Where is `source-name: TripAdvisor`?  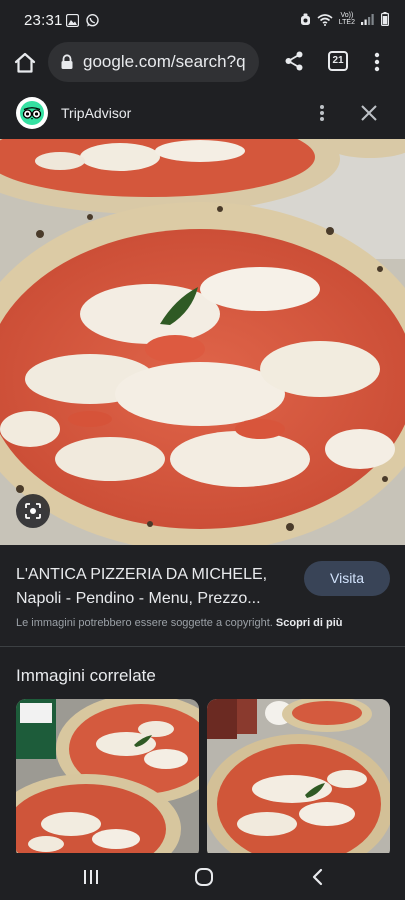 source-name: TripAdvisor is located at coordinates (96, 113).